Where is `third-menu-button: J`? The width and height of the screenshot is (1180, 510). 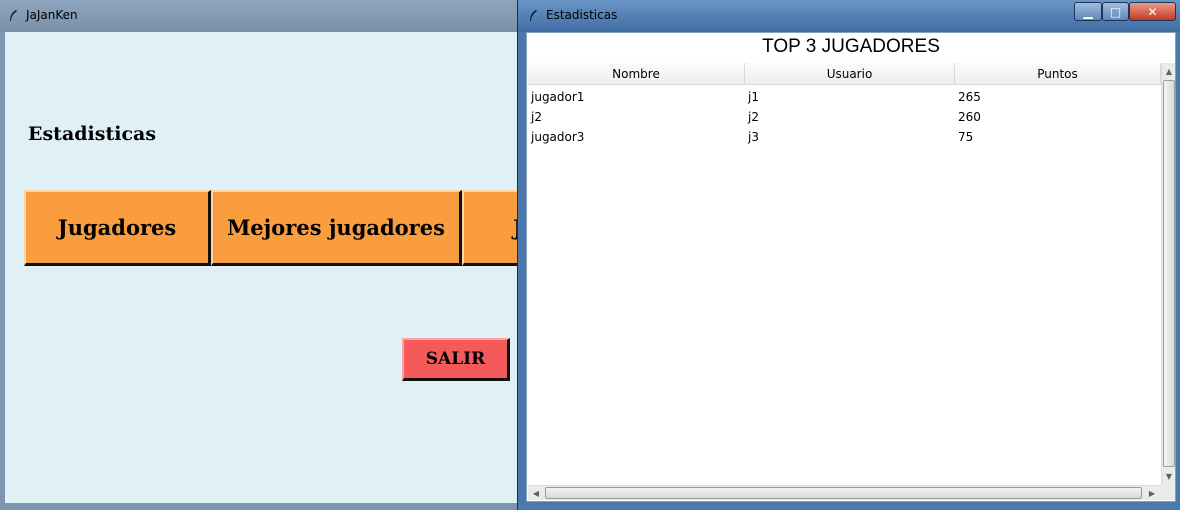
third-menu-button: J is located at coordinates (492, 228).